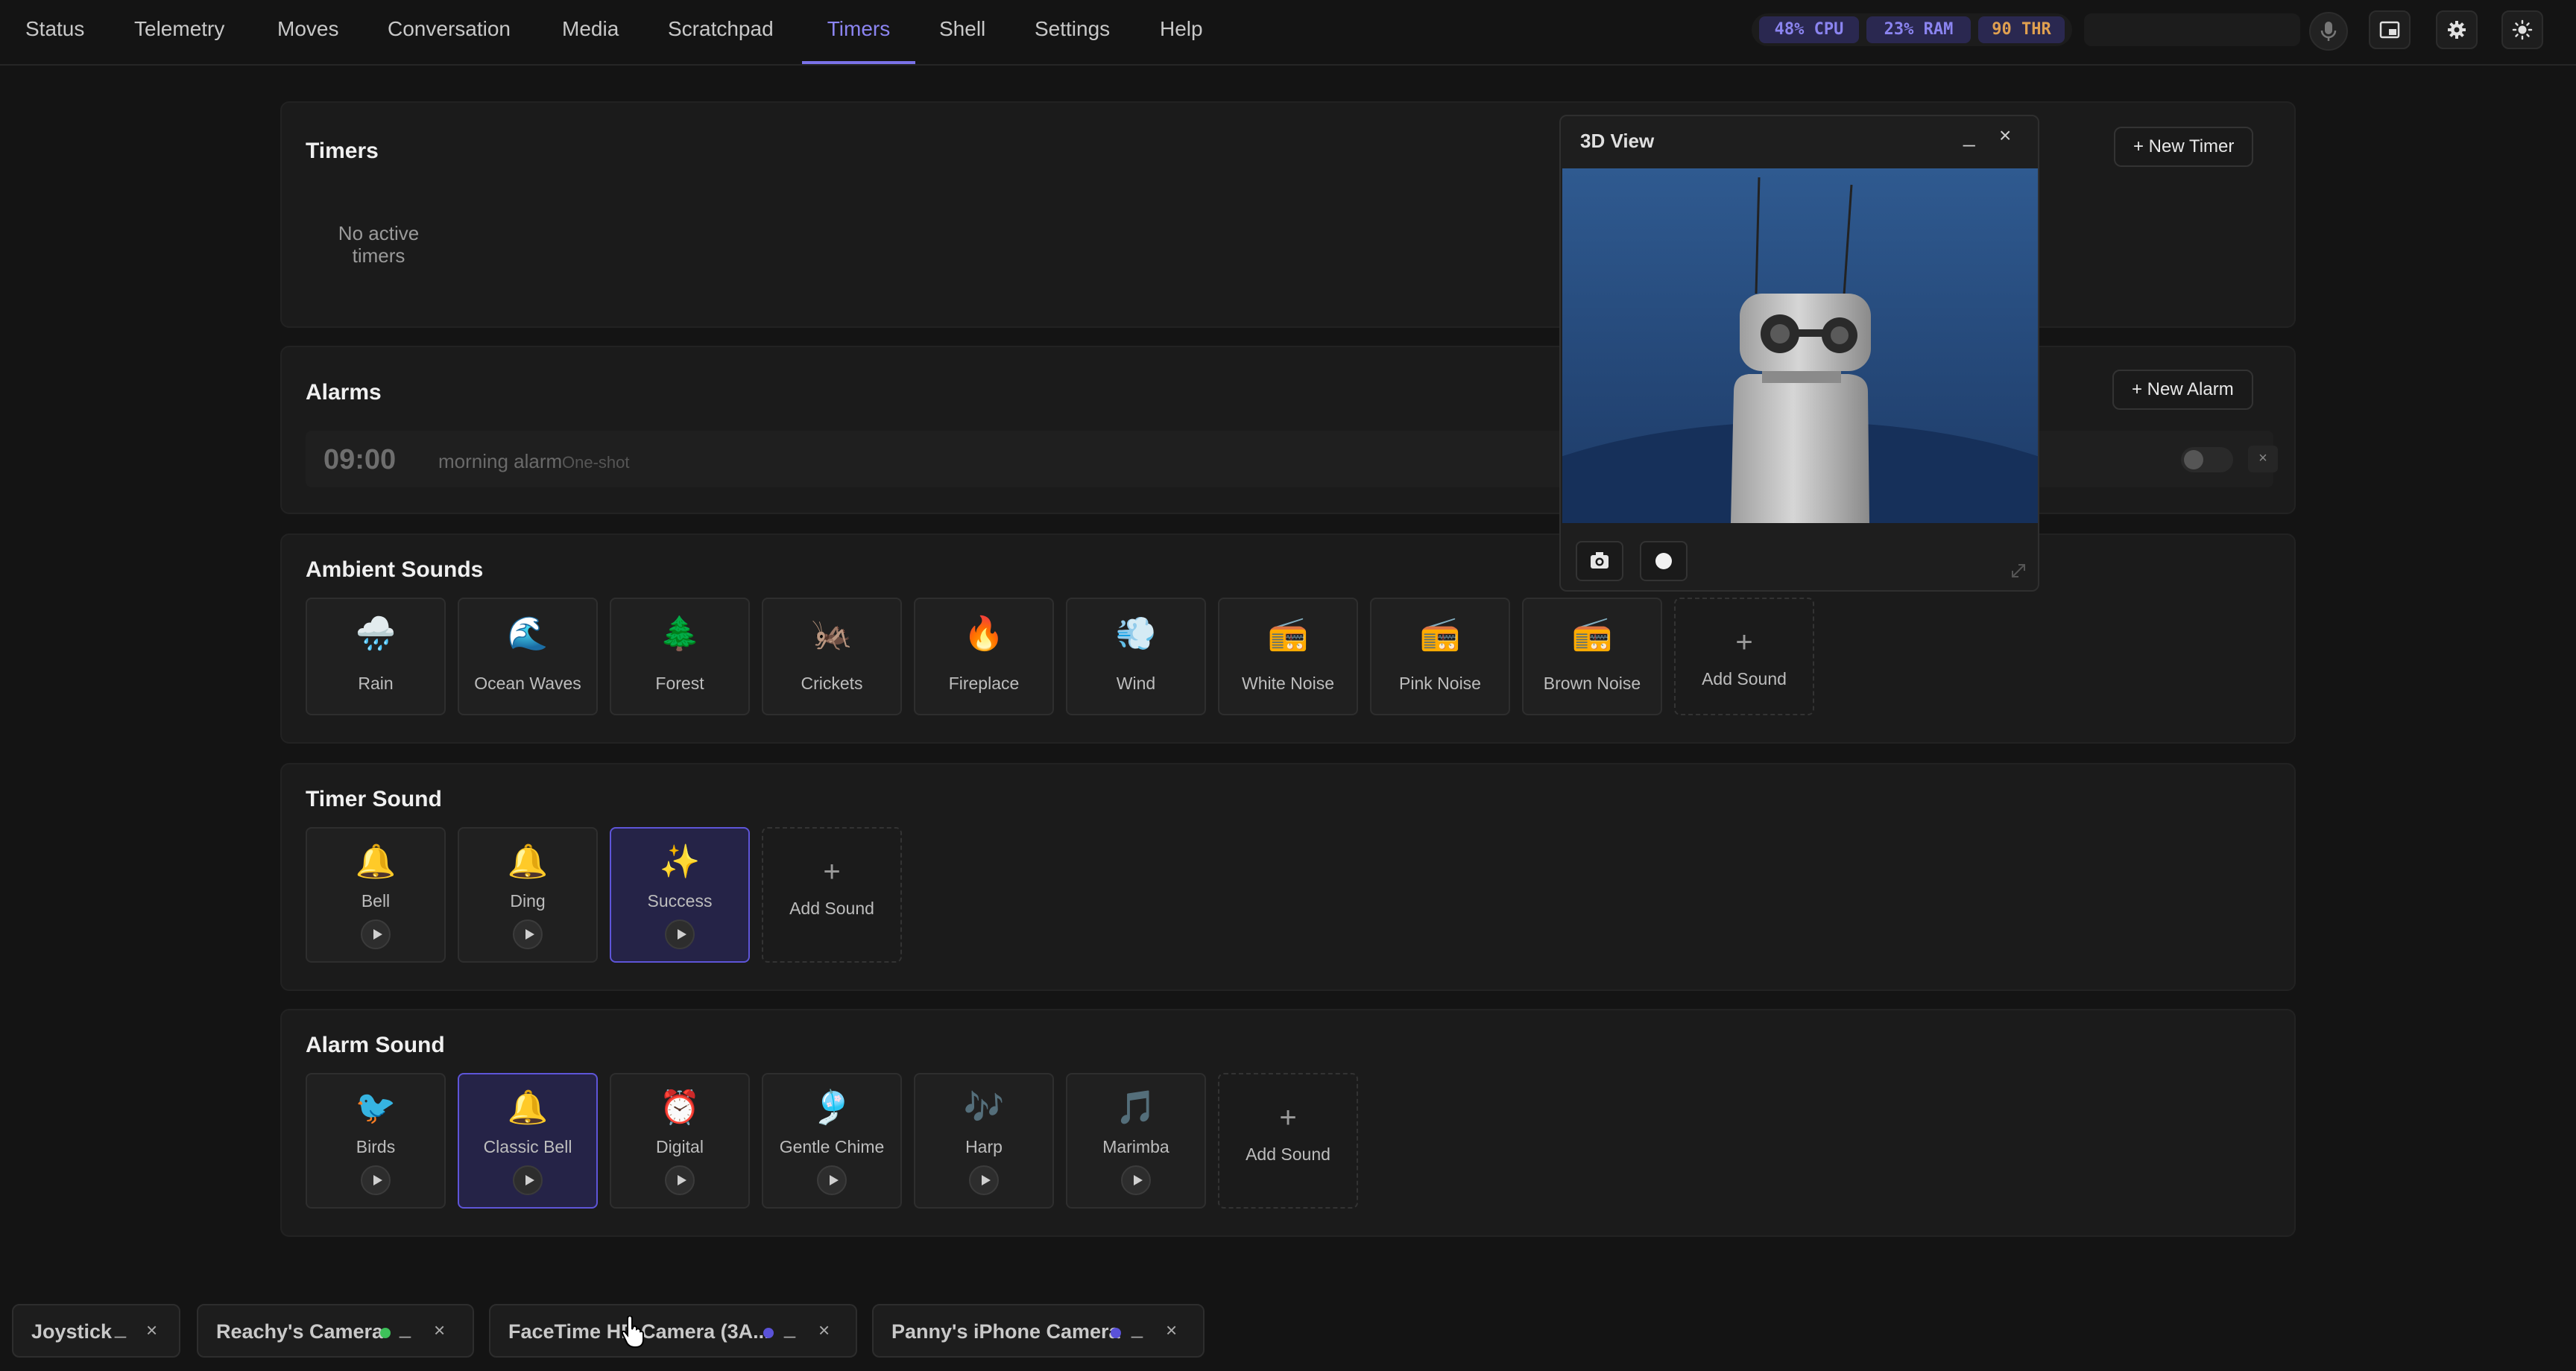 The image size is (2576, 1371). I want to click on sound-label: Harp, so click(984, 1146).